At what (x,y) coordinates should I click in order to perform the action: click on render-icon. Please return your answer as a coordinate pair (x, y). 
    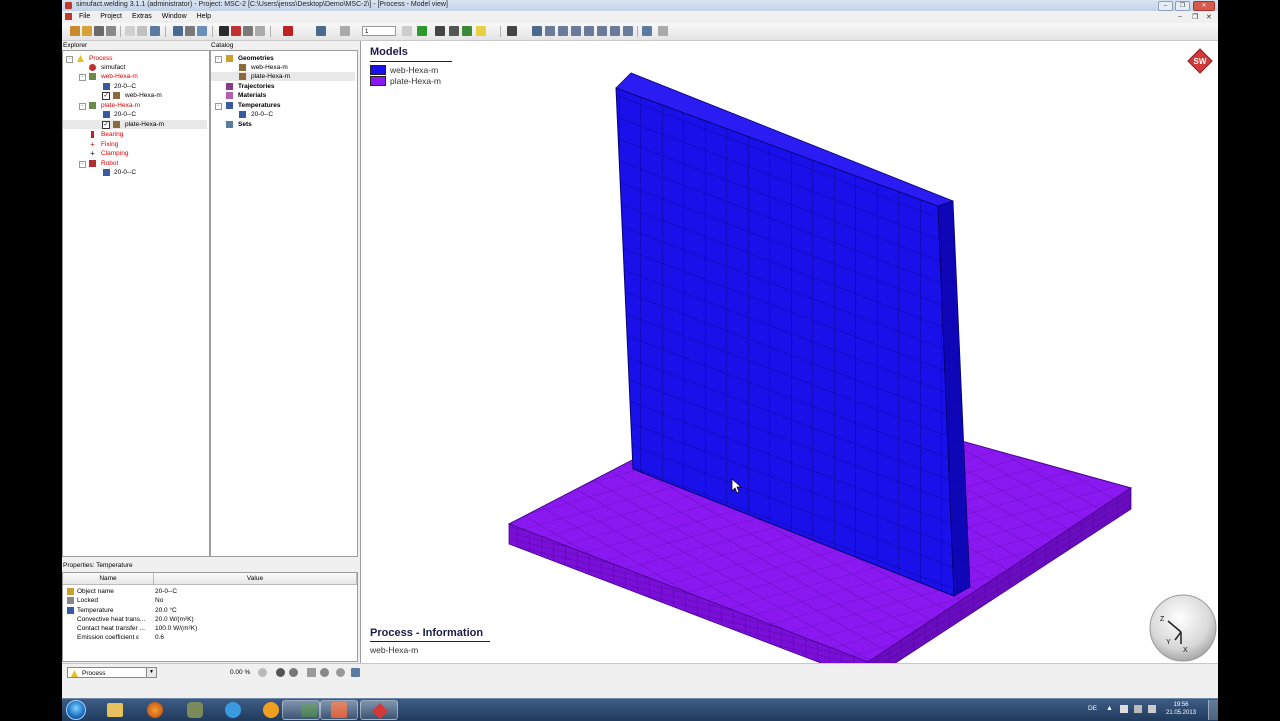
    Looking at the image, I should click on (236, 31).